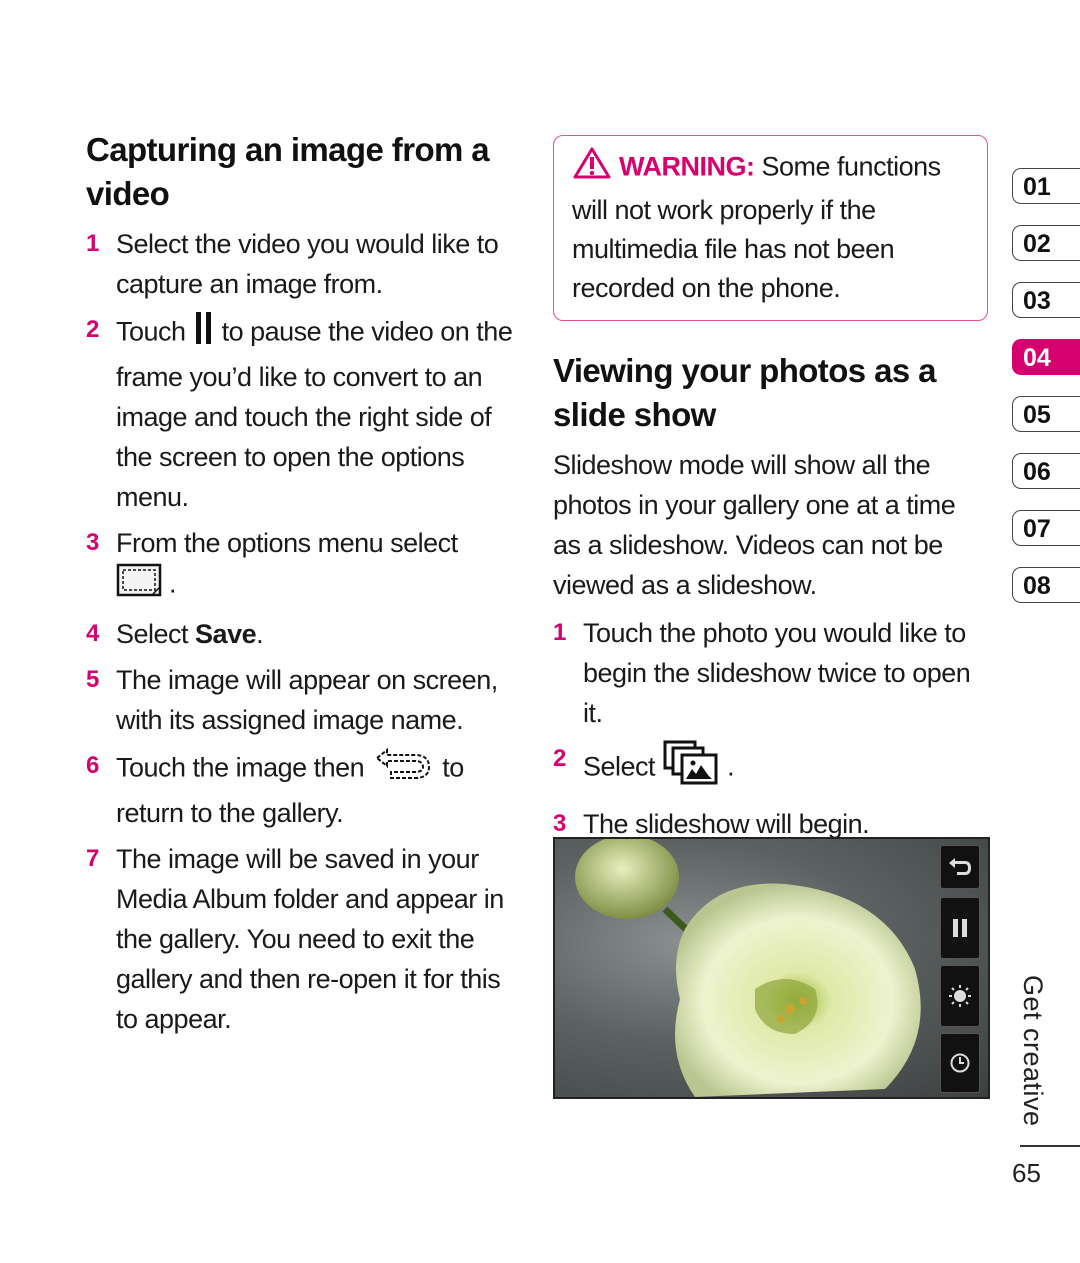 This screenshot has width=1080, height=1263. Describe the element at coordinates (92, 765) in the screenshot. I see `step-number: 6` at that location.